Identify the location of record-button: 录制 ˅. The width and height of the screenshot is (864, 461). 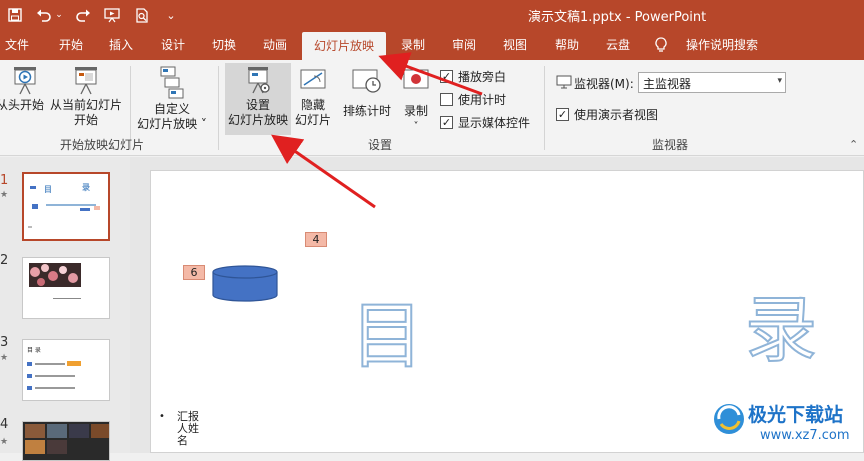
(416, 100).